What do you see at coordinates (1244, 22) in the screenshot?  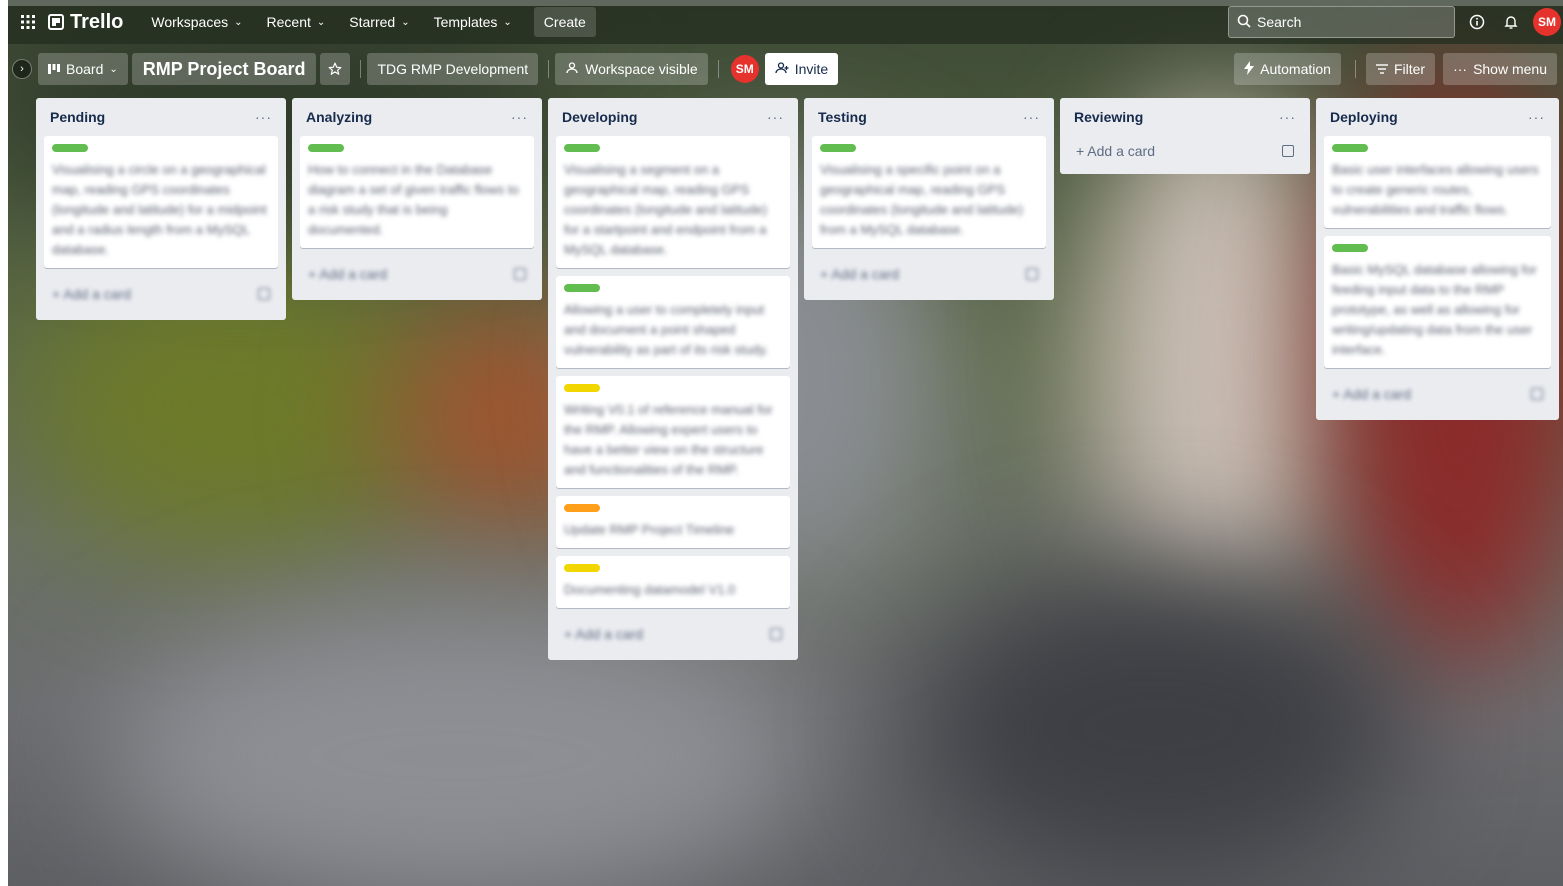 I see `search-icon` at bounding box center [1244, 22].